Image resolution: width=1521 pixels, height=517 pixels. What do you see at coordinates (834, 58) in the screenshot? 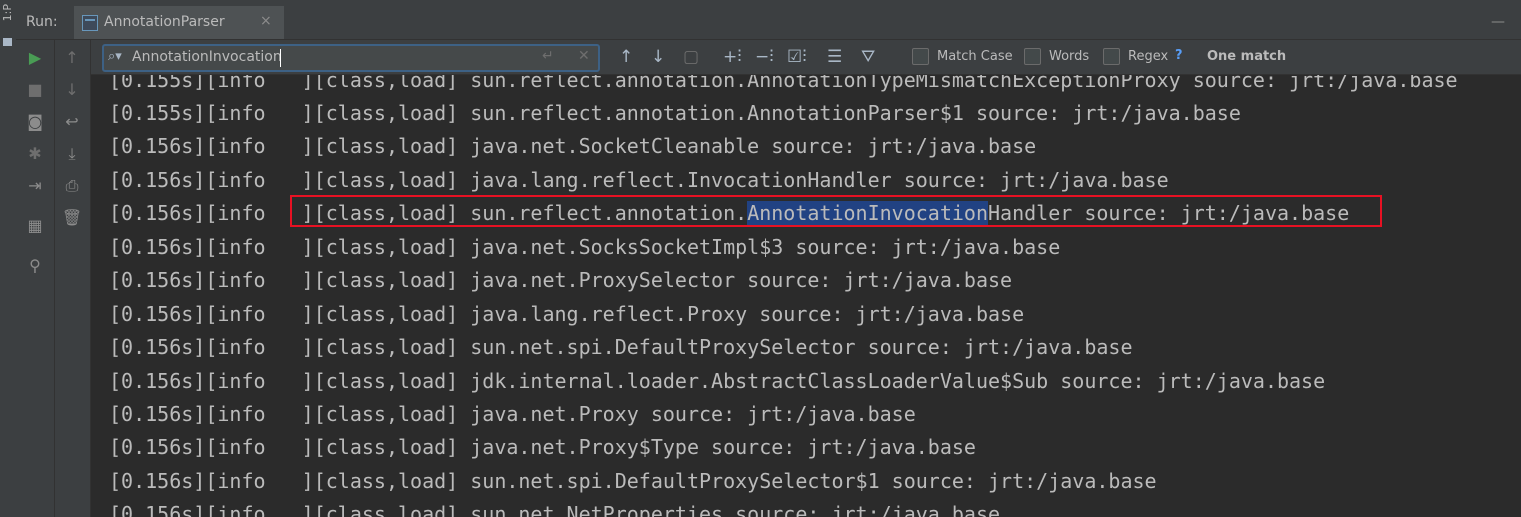
I see `filter-lines-icon: ☰` at bounding box center [834, 58].